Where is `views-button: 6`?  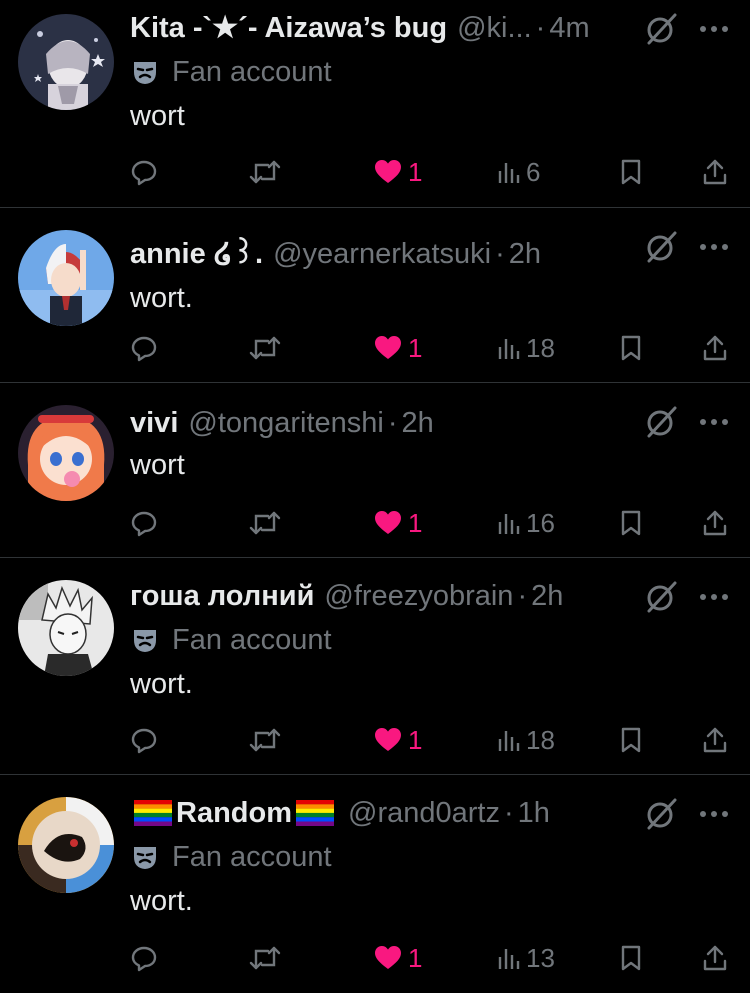
views-button: 6 is located at coordinates (519, 172).